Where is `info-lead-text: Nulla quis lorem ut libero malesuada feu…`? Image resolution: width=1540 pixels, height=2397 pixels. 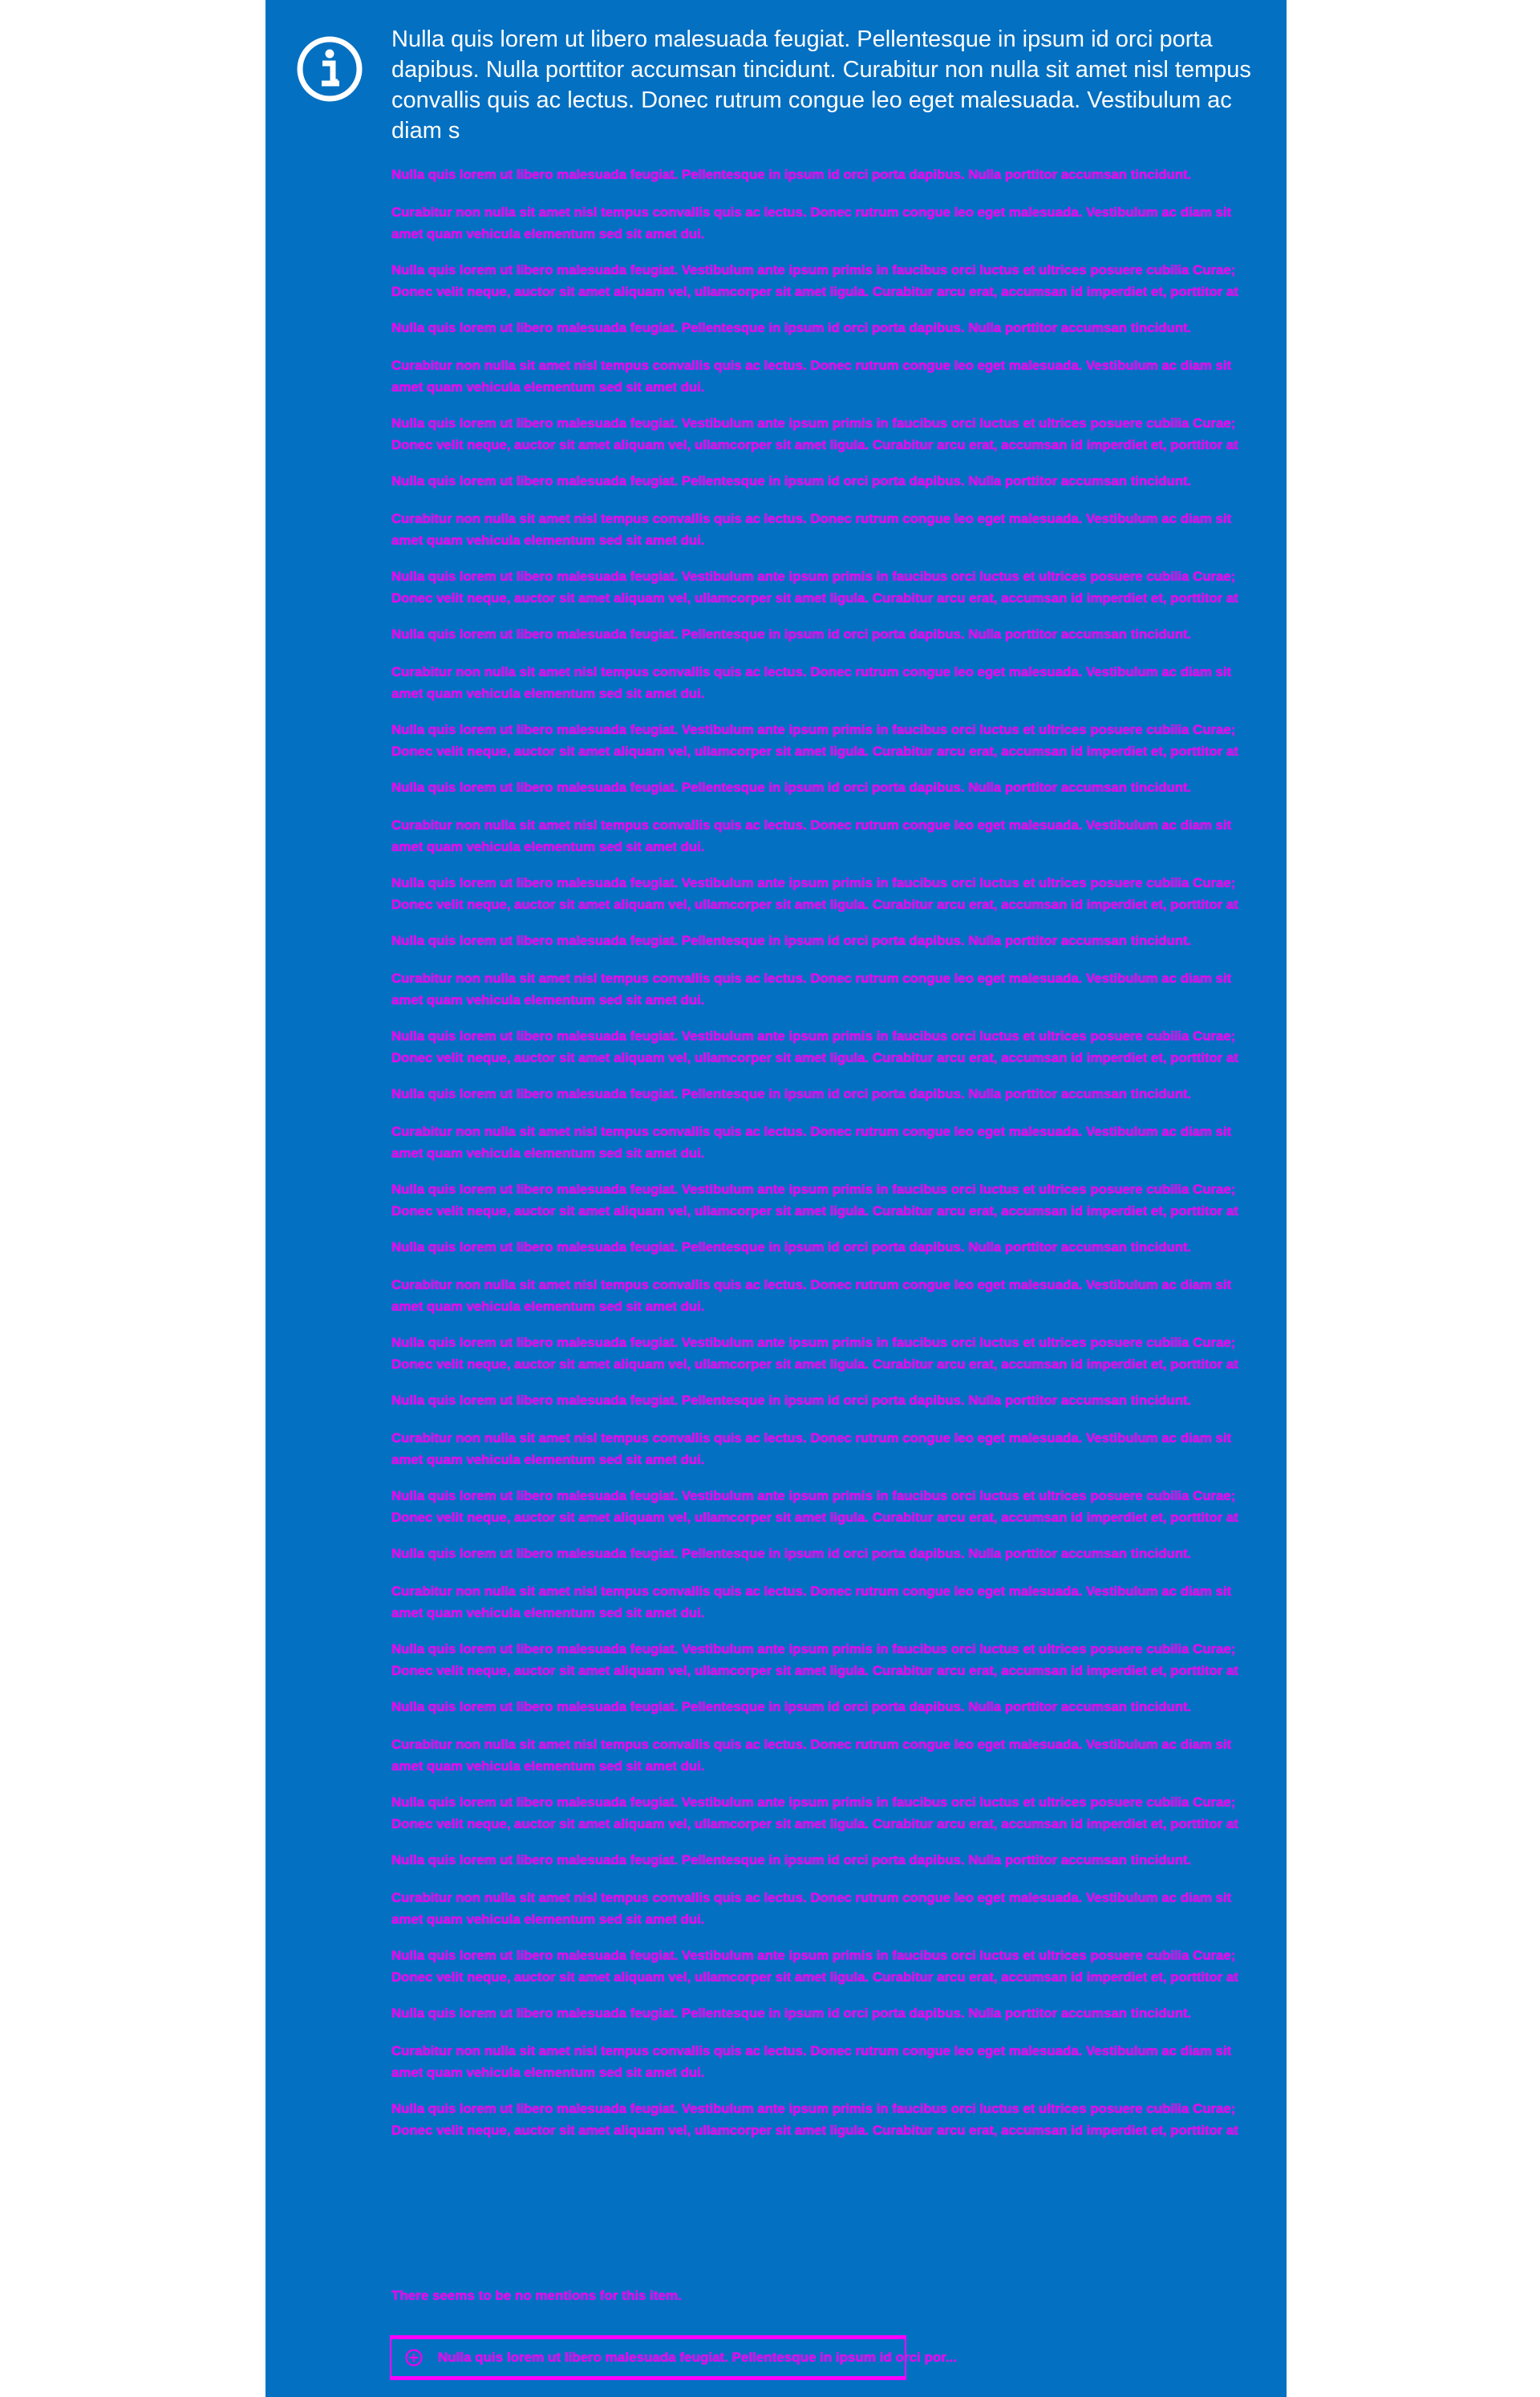 info-lead-text: Nulla quis lorem ut libero malesuada feu… is located at coordinates (821, 85).